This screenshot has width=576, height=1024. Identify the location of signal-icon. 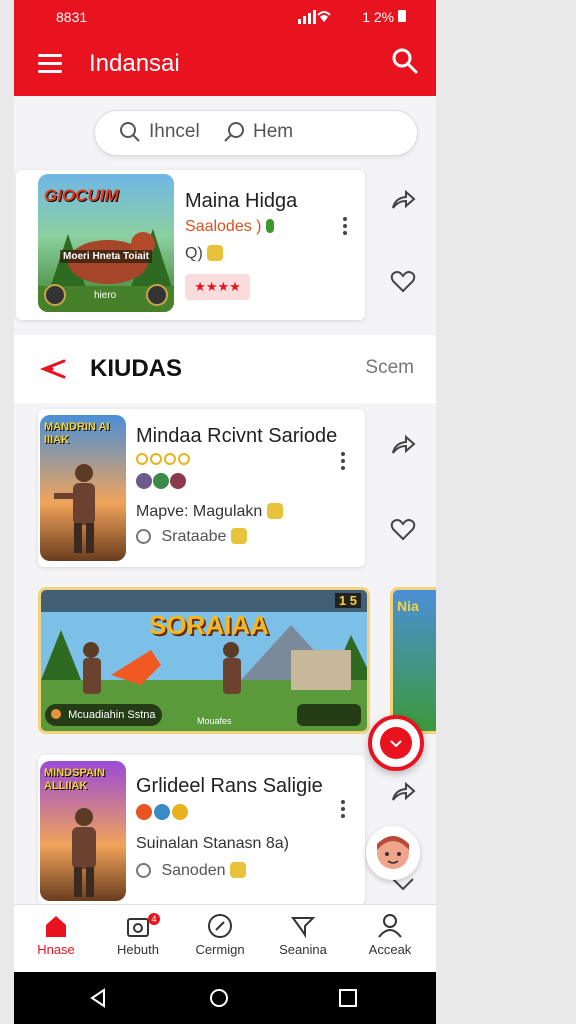
(315, 17).